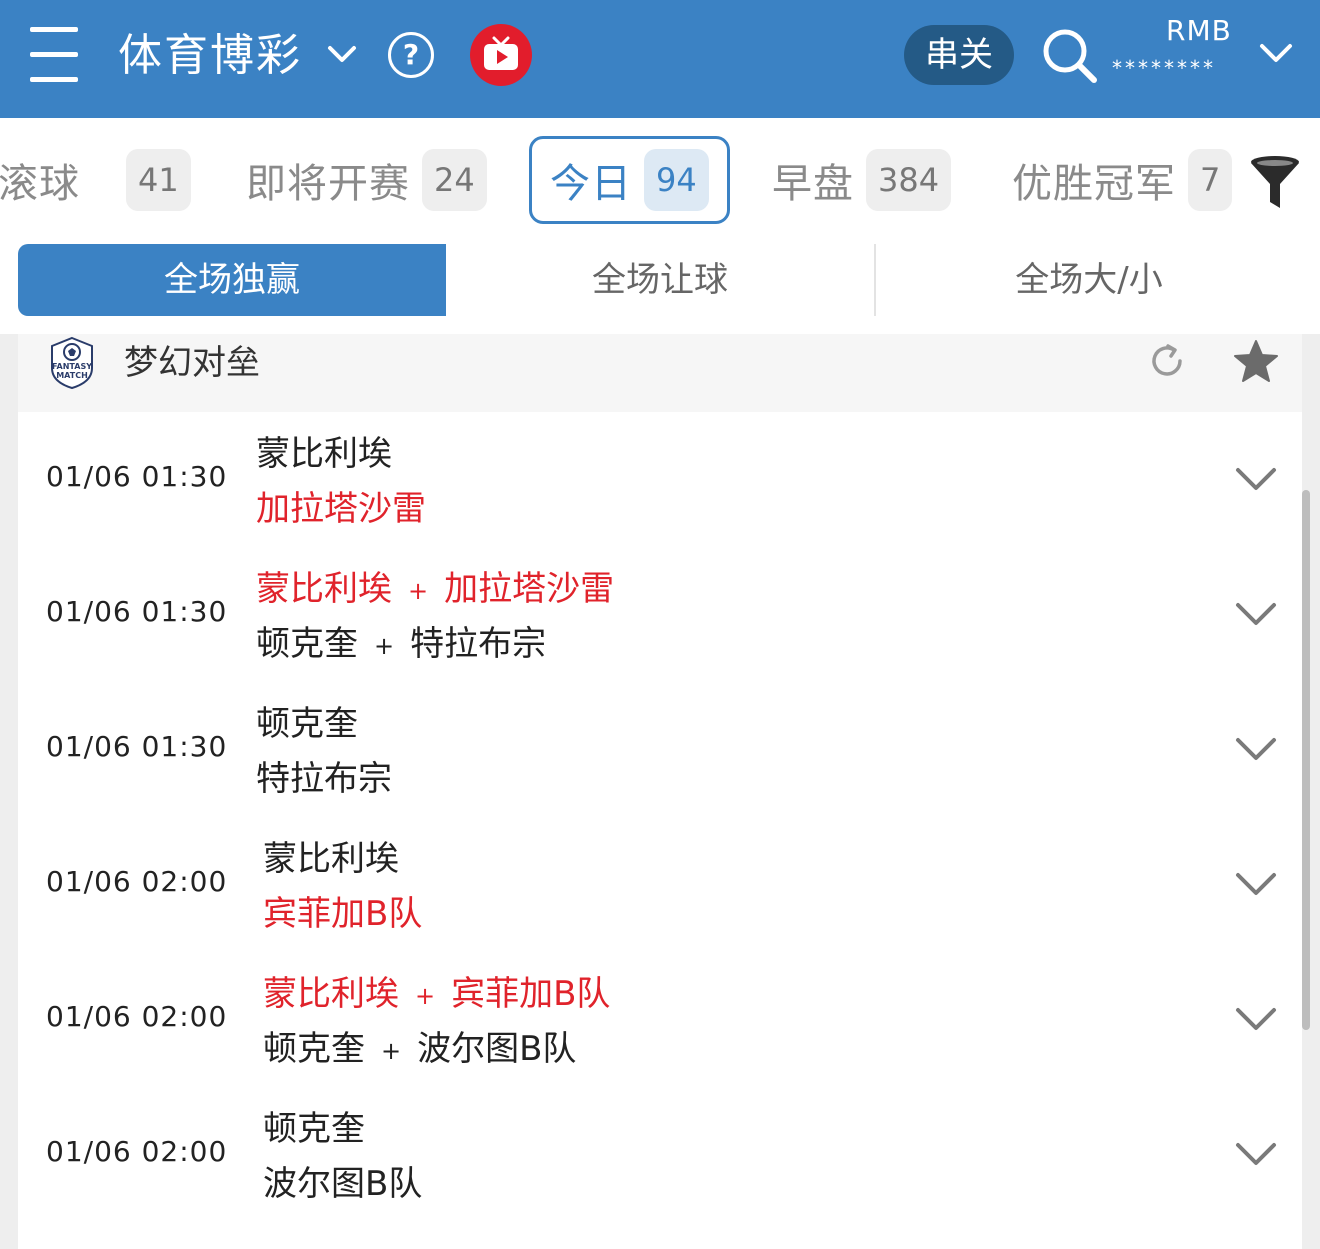  Describe the element at coordinates (813, 184) in the screenshot. I see `tab-label: 早盘` at that location.